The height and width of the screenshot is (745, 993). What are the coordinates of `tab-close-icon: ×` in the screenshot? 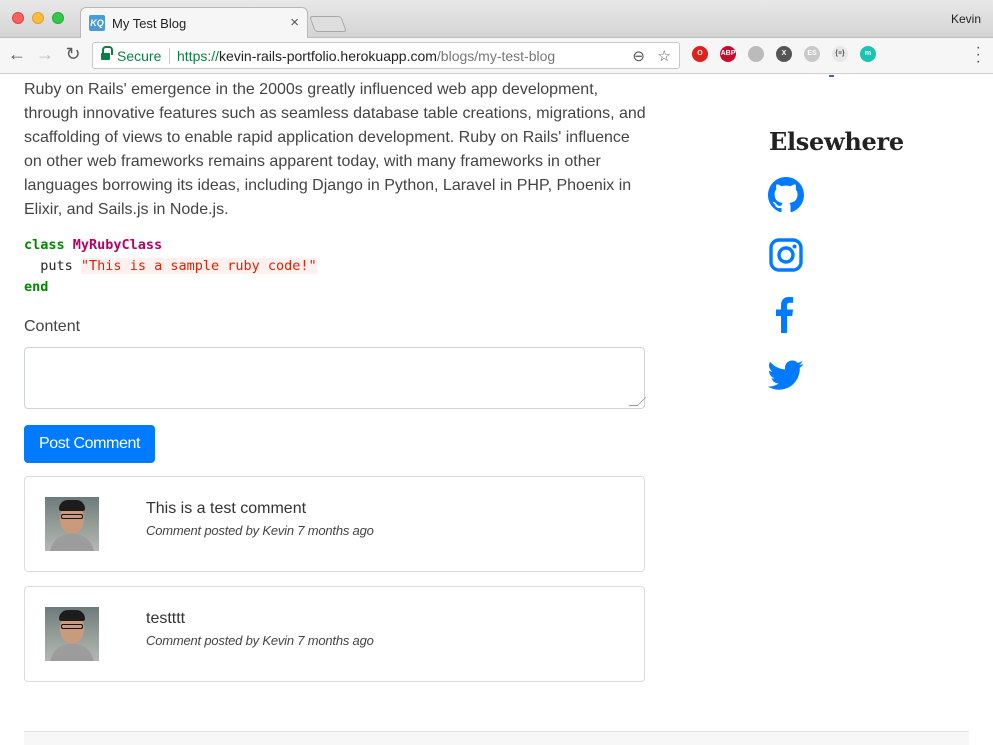 It's located at (294, 22).